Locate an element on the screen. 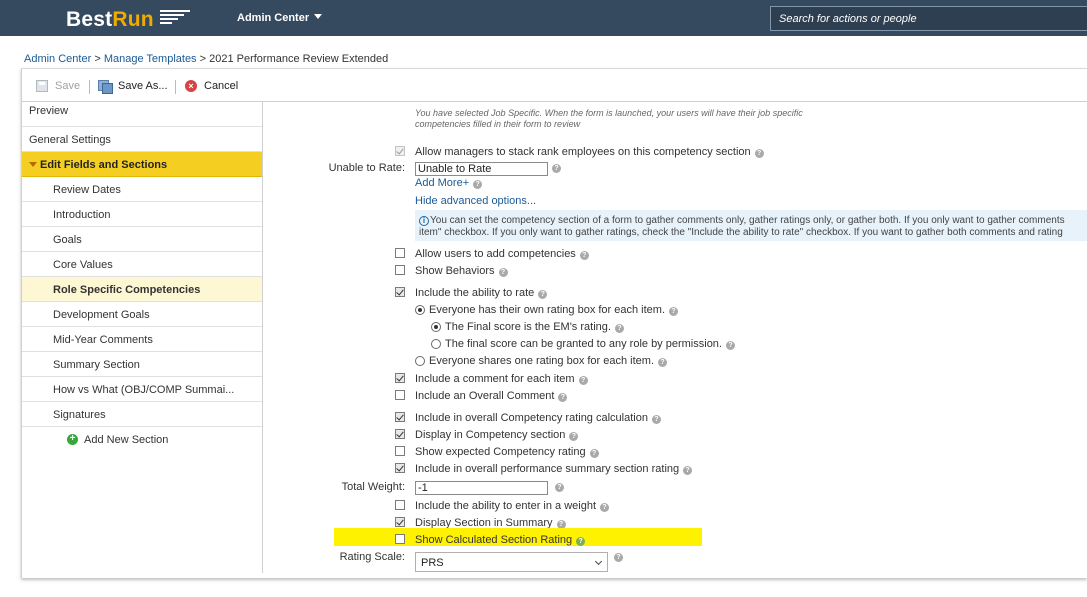 The width and height of the screenshot is (1087, 597). nav-item-signatures: Signatures is located at coordinates (142, 414).